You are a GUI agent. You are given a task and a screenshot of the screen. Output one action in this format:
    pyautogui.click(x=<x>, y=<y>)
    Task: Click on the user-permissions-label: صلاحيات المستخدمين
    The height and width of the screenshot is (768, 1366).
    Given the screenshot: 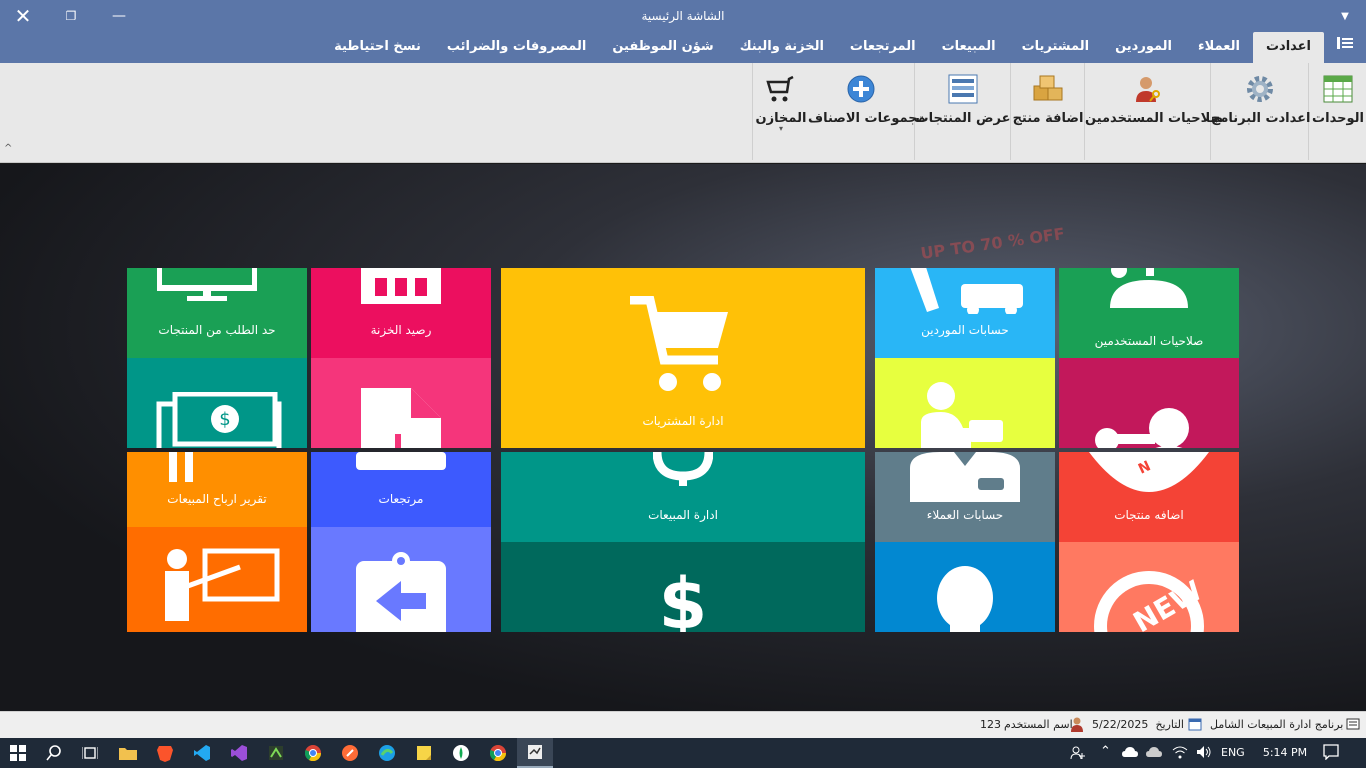 What is the action you would take?
    pyautogui.click(x=1154, y=118)
    